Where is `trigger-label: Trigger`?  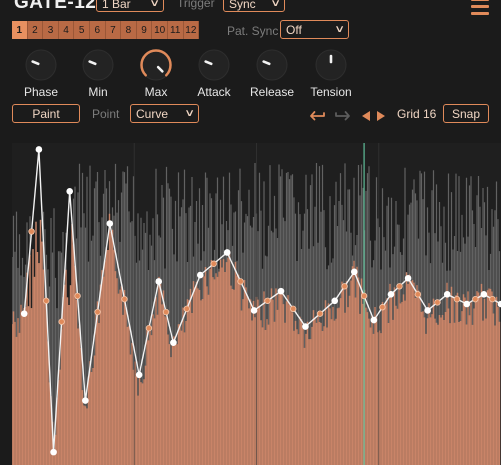
trigger-label: Trigger is located at coordinates (196, 5).